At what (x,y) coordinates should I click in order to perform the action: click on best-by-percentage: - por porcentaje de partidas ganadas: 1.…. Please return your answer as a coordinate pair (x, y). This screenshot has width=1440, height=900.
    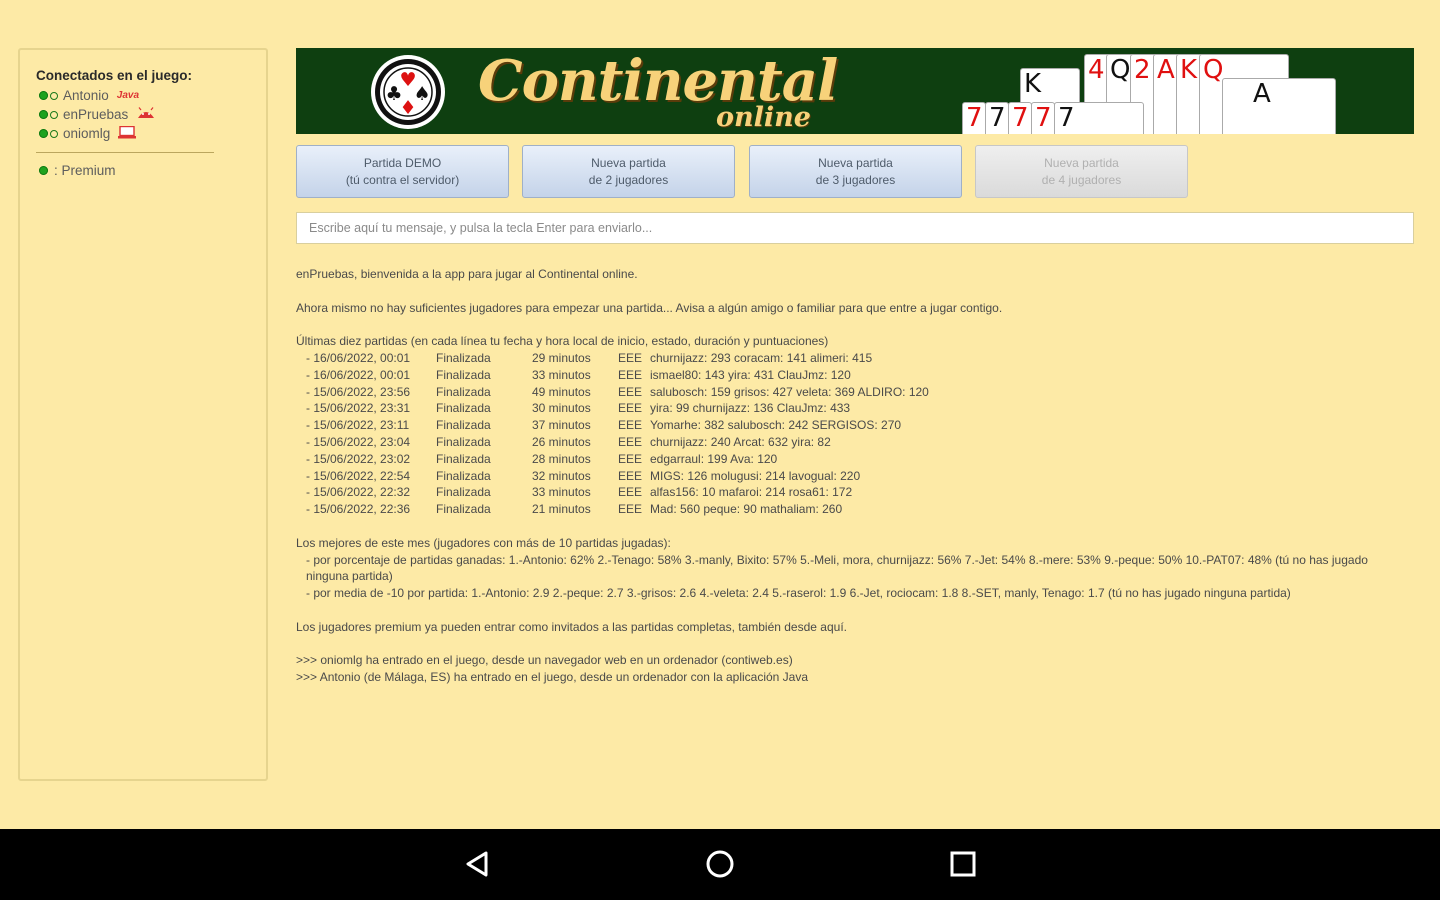
    Looking at the image, I should click on (837, 568).